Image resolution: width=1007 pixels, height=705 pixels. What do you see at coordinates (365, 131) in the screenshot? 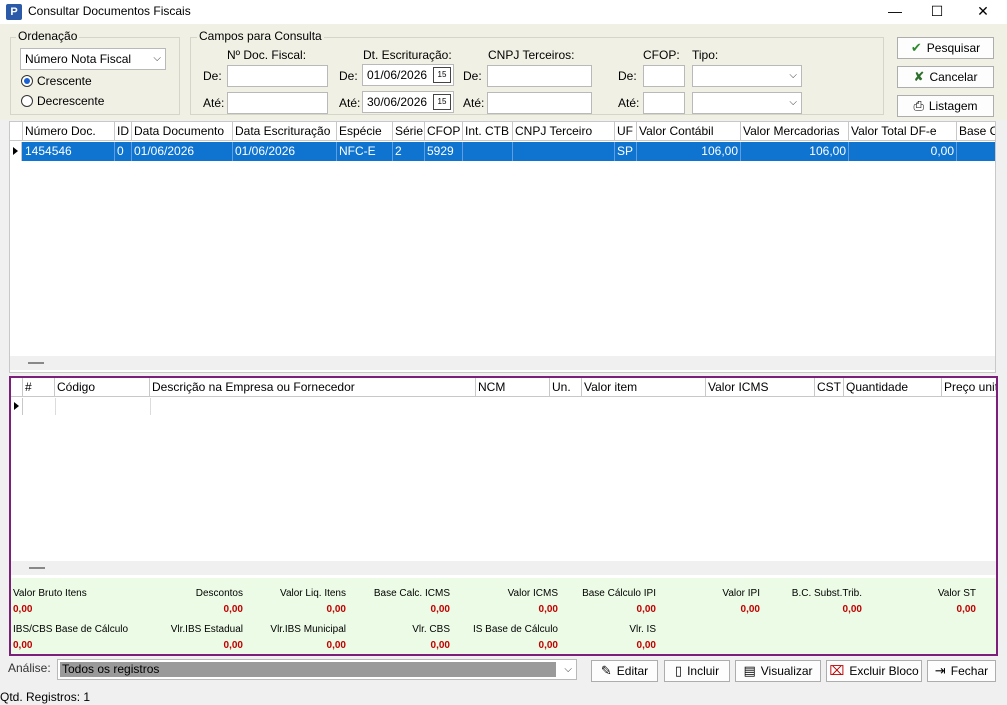
I see `col-especie: Espécie` at bounding box center [365, 131].